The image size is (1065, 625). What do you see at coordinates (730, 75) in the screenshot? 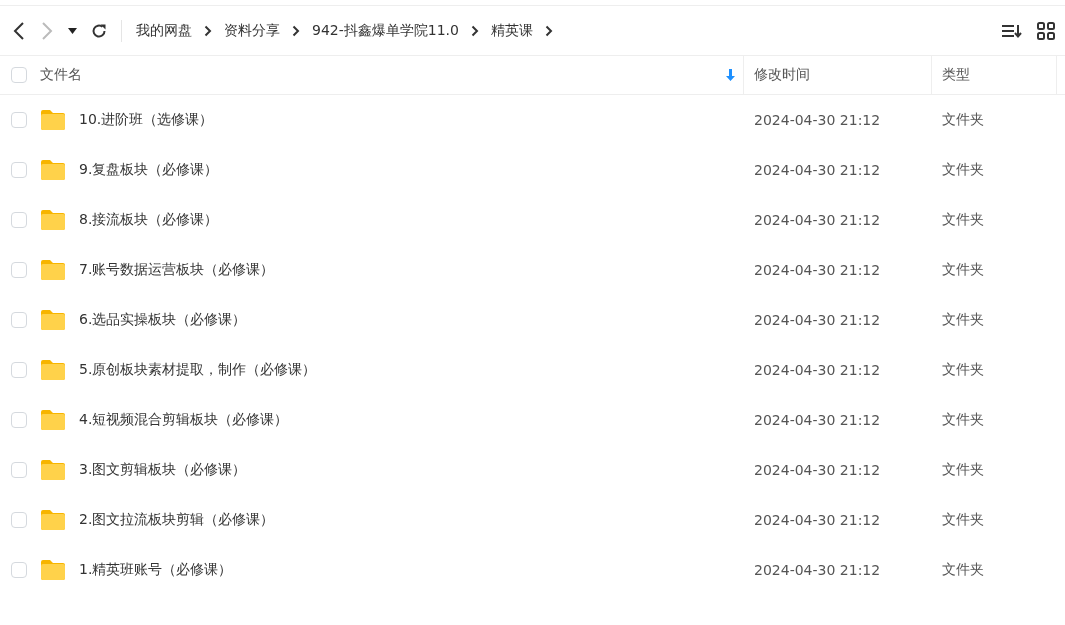
I see `sort-down-arrow-icon` at bounding box center [730, 75].